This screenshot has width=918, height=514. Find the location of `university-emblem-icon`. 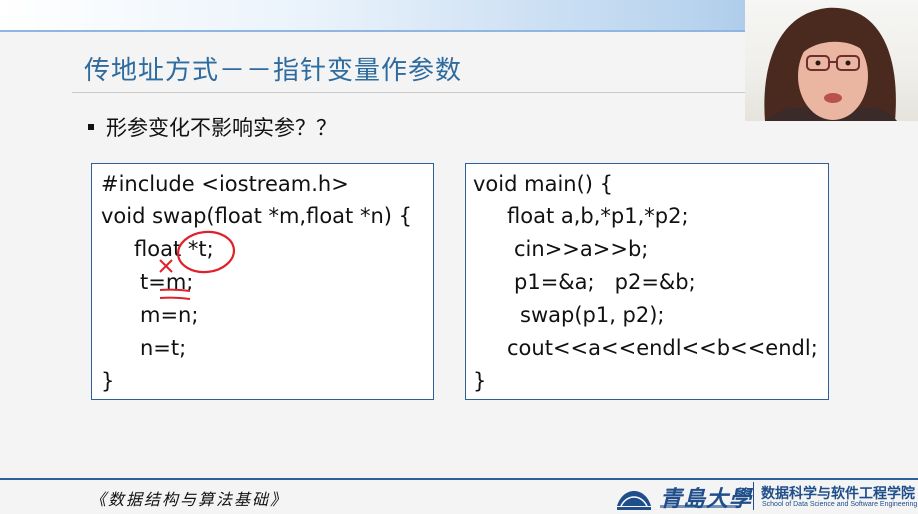

university-emblem-icon is located at coordinates (634, 500).